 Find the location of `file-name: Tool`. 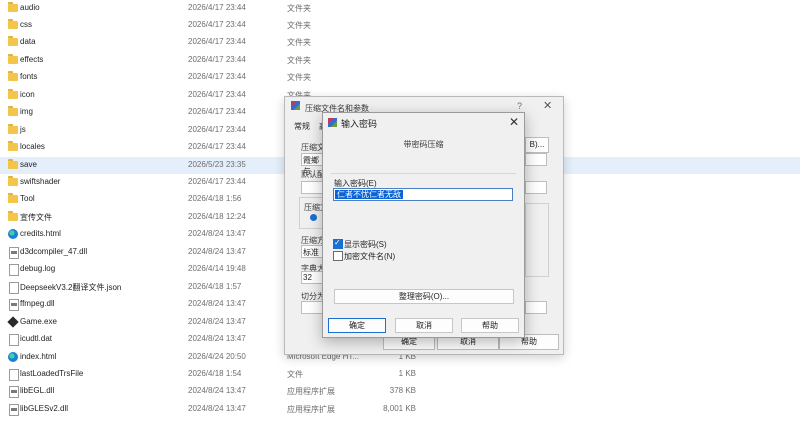

file-name: Tool is located at coordinates (27, 199).